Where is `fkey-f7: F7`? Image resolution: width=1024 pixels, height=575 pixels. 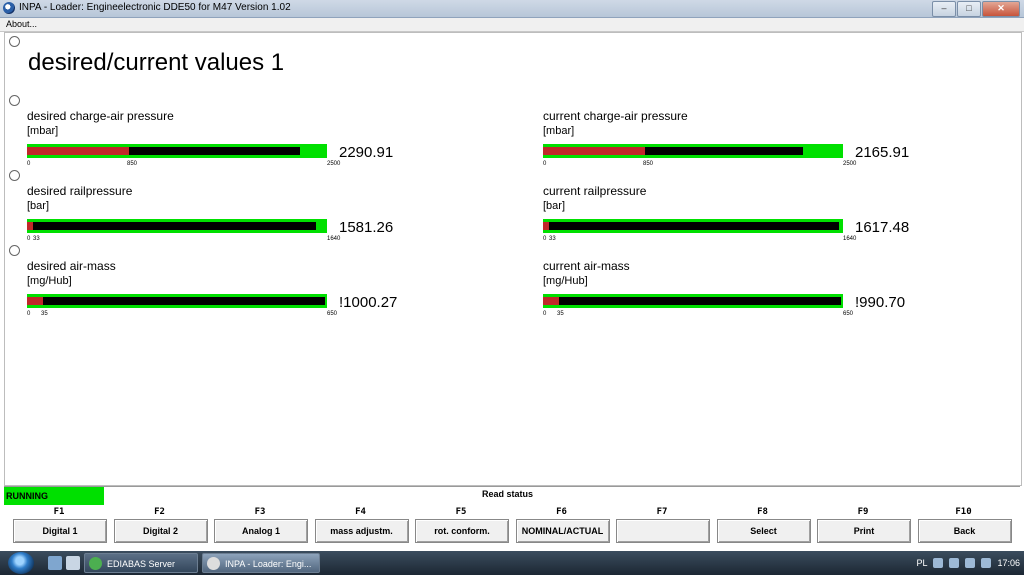
fkey-f7: F7 is located at coordinates (663, 524).